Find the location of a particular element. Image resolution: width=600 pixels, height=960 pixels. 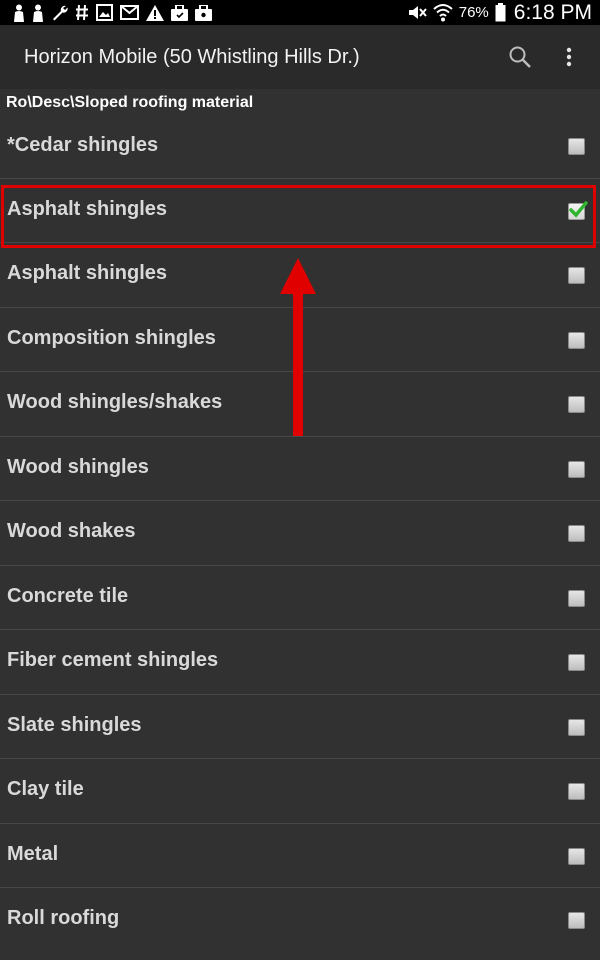

list-item-label: Clay tile is located at coordinates (45, 789).